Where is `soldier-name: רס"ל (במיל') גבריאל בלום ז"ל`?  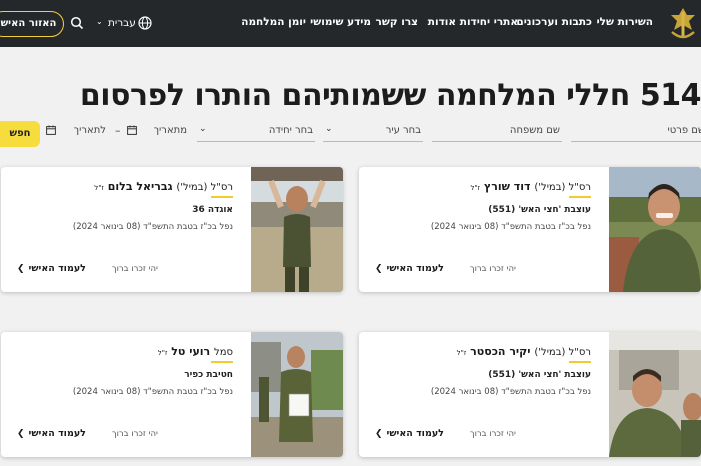
soldier-name: רס"ל (במיל') גבריאל בלום ז"ל is located at coordinates (163, 186).